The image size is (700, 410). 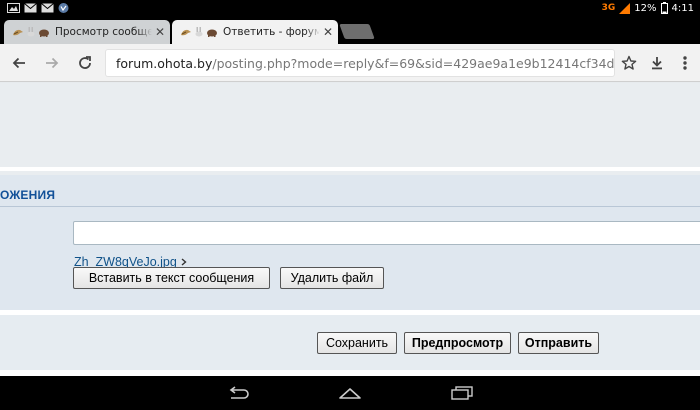 What do you see at coordinates (171, 278) in the screenshot?
I see `insert-inline-button: Вставить в текст сообщения` at bounding box center [171, 278].